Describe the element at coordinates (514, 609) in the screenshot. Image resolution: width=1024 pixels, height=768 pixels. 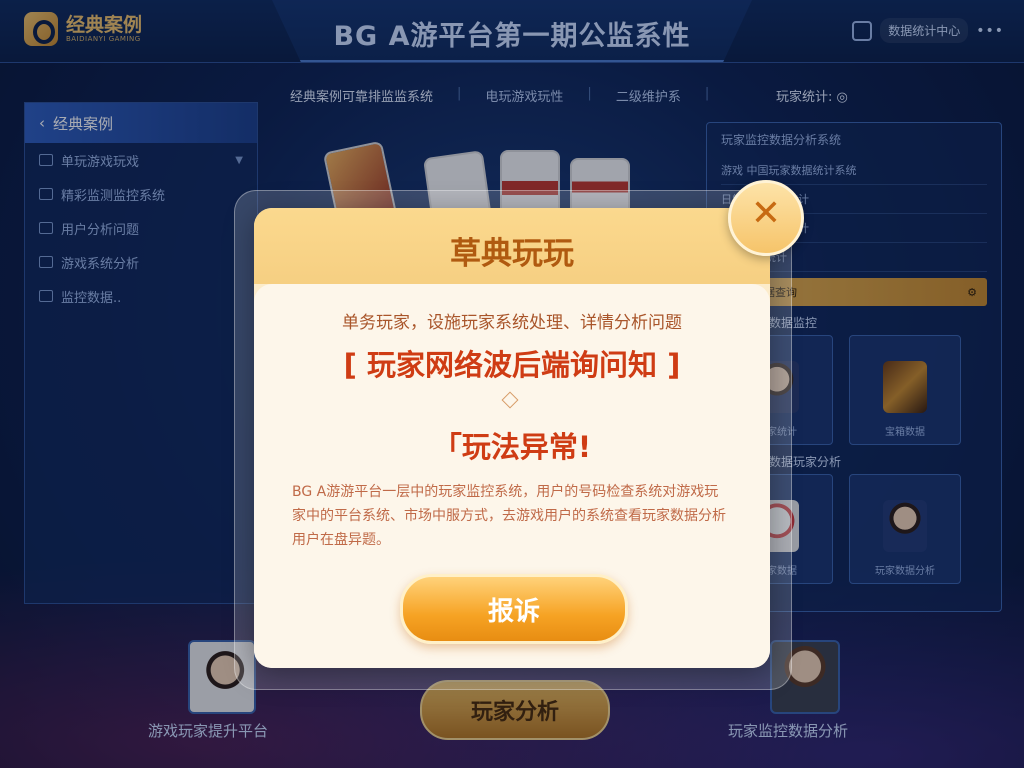
I see `report-button: 报诉` at that location.